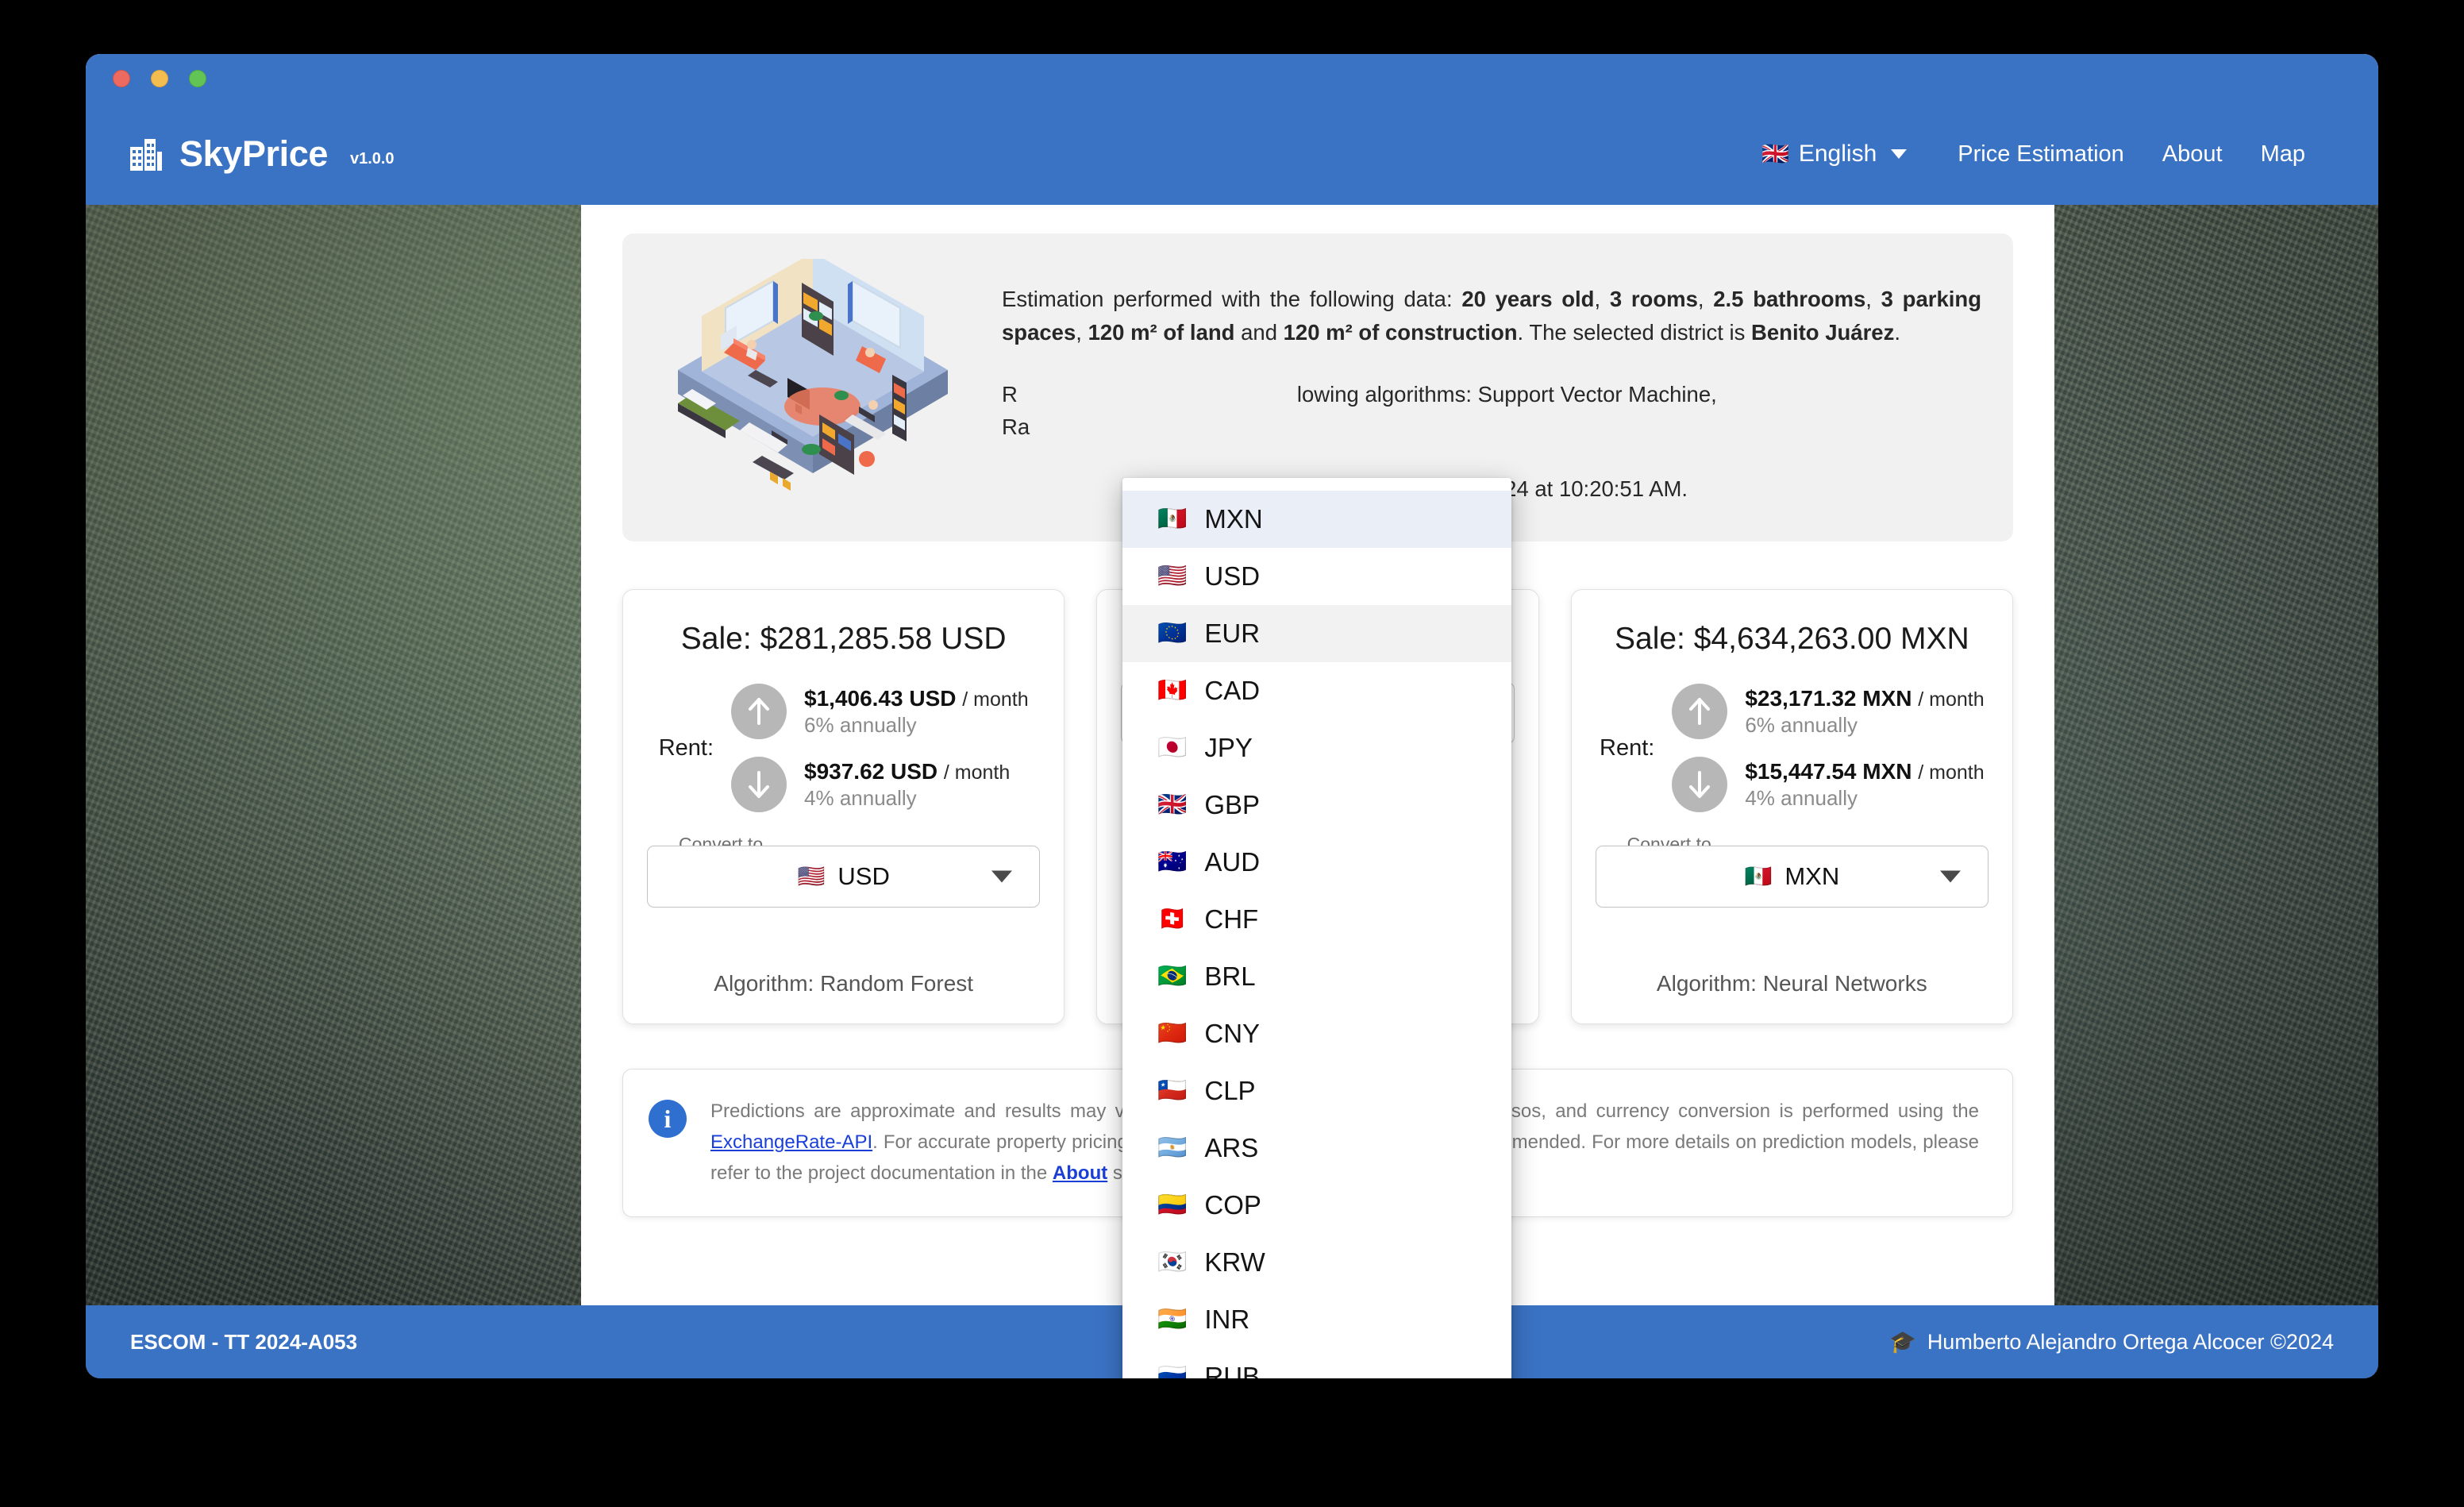  Describe the element at coordinates (1316, 1205) in the screenshot. I see `currency-option-cop: 🇨🇴 COP` at that location.